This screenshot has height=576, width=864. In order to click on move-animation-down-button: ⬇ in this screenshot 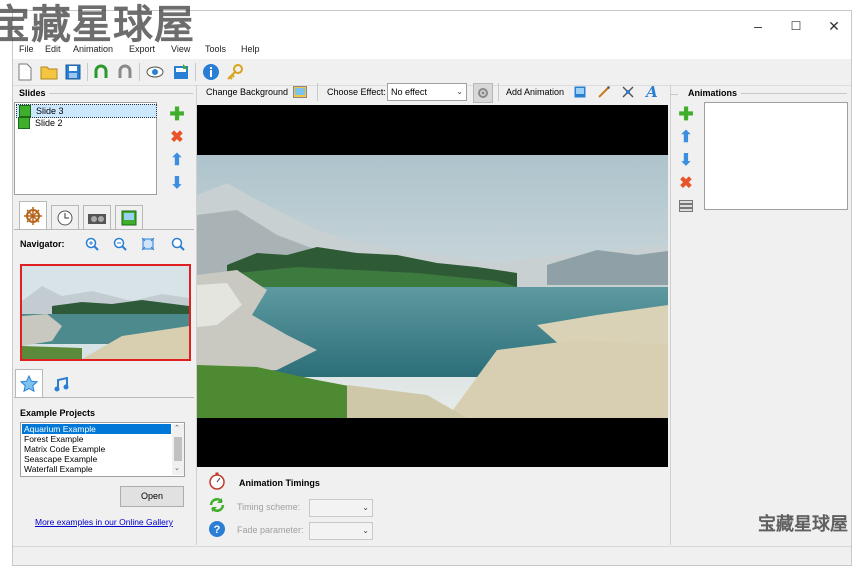, I will do `click(686, 160)`.